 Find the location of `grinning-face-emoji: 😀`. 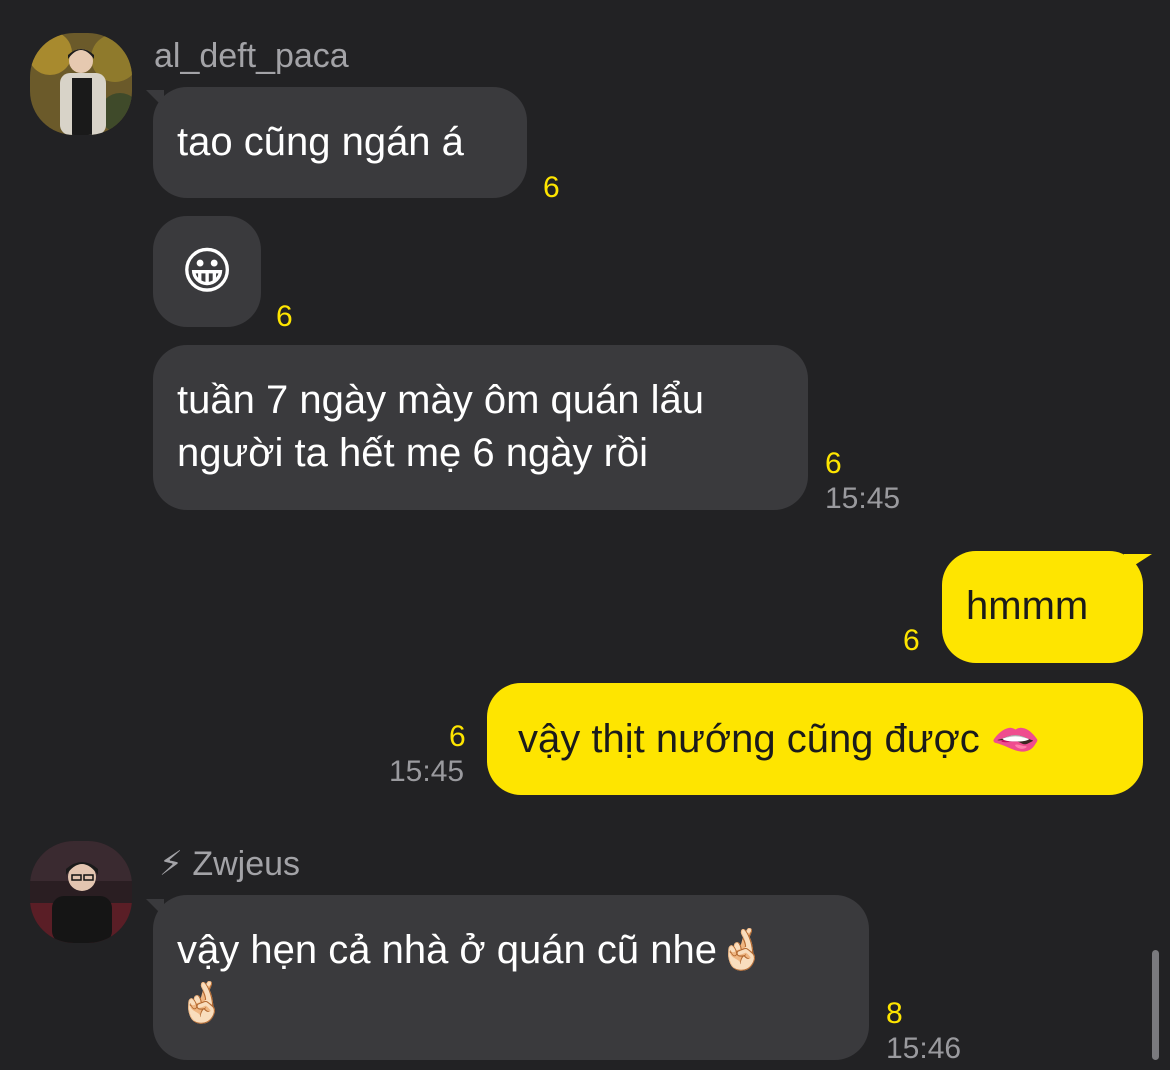

grinning-face-emoji: 😀 is located at coordinates (207, 271).